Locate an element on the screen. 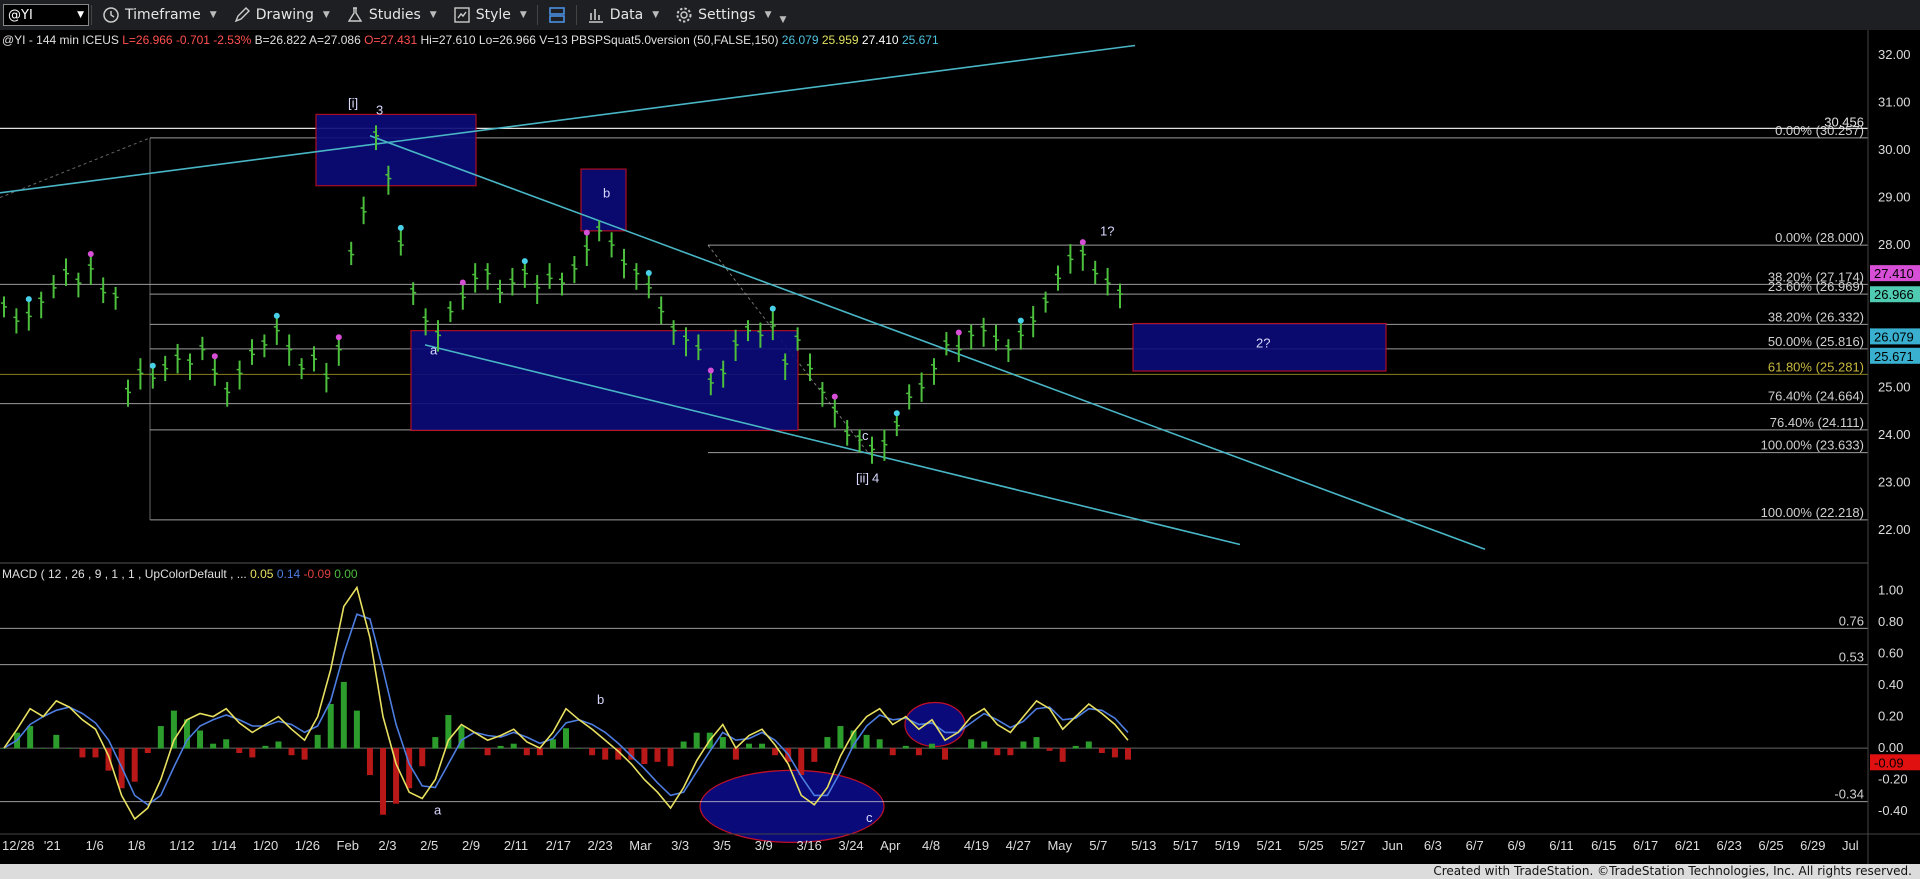  style-label: Style is located at coordinates (493, 15).